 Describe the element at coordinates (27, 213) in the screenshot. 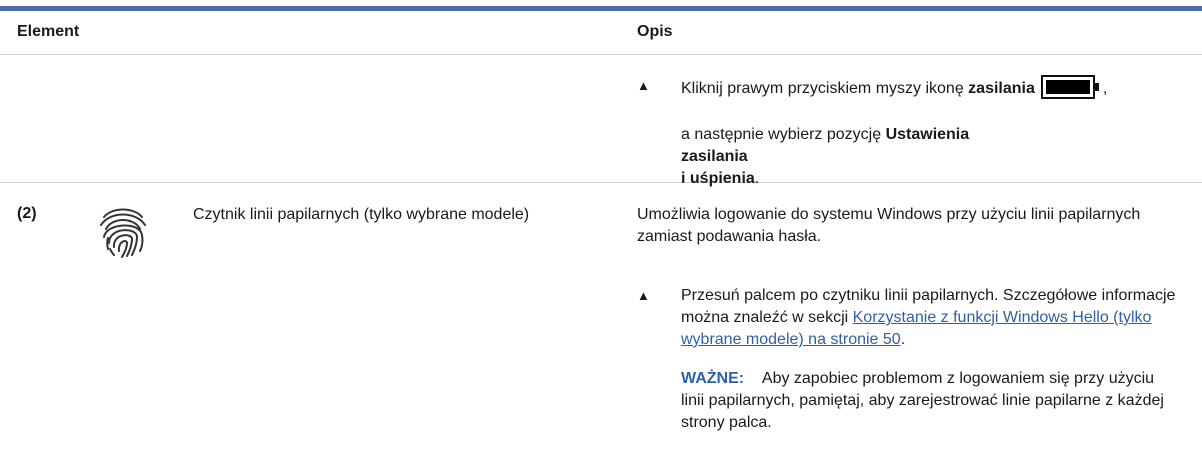

I see `row-number: (2)` at that location.